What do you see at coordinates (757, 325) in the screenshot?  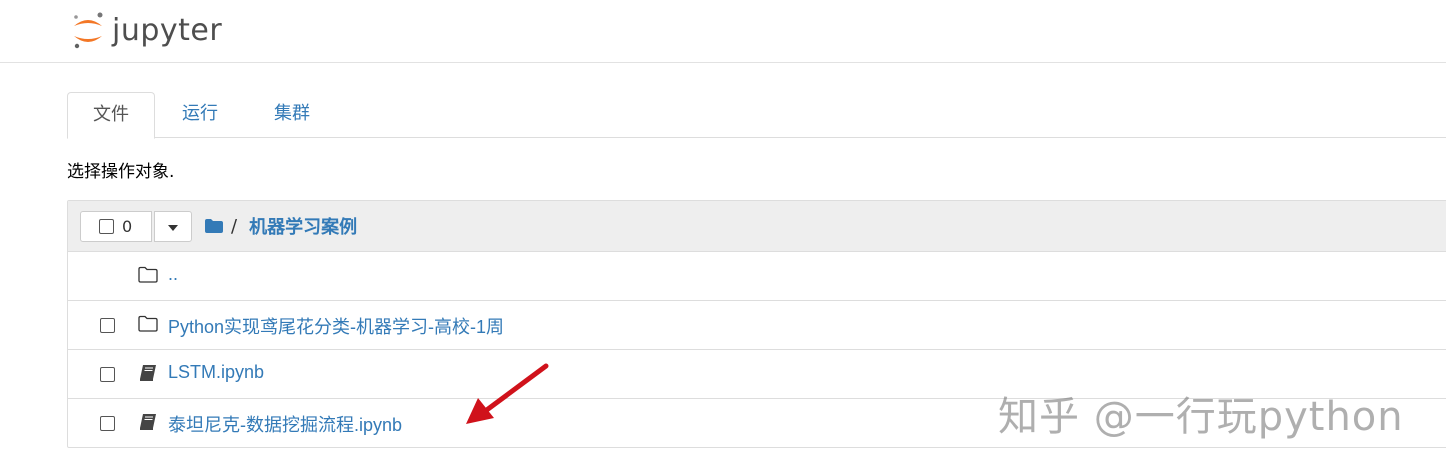 I see `list-item-folder: Python实现鸢尾花分类-机器学习-高校-1周` at bounding box center [757, 325].